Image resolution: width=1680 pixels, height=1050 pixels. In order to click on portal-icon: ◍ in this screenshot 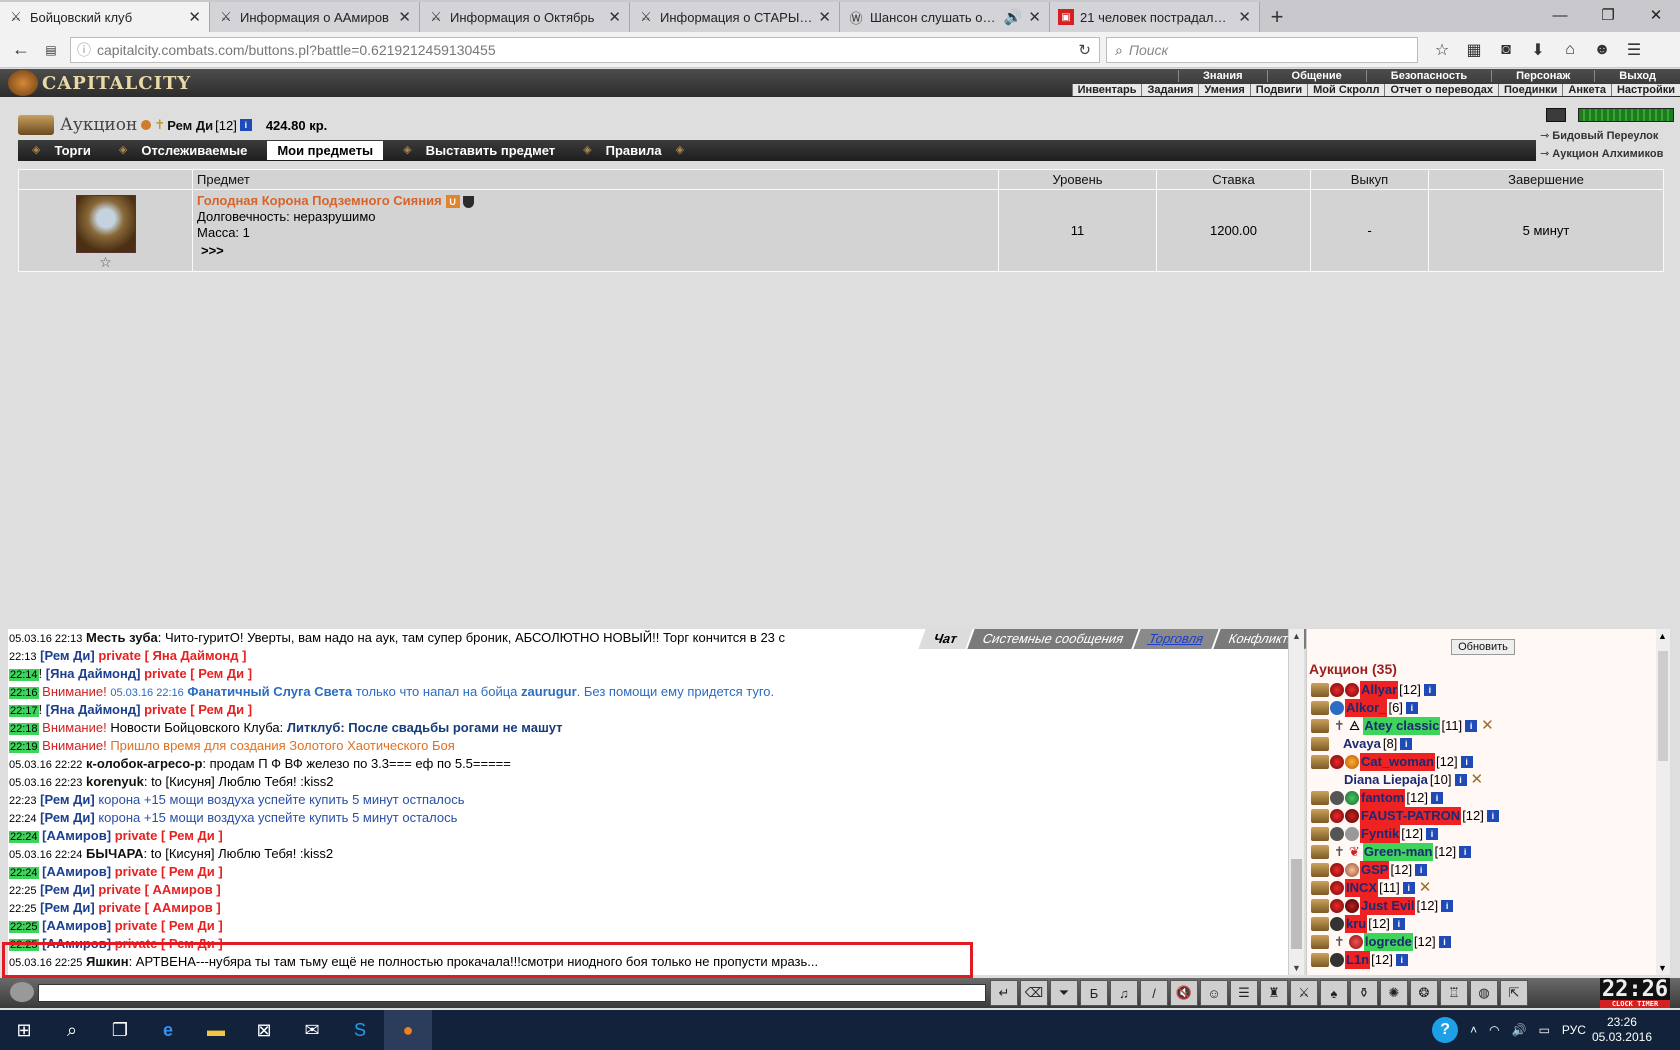, I will do `click(1484, 993)`.